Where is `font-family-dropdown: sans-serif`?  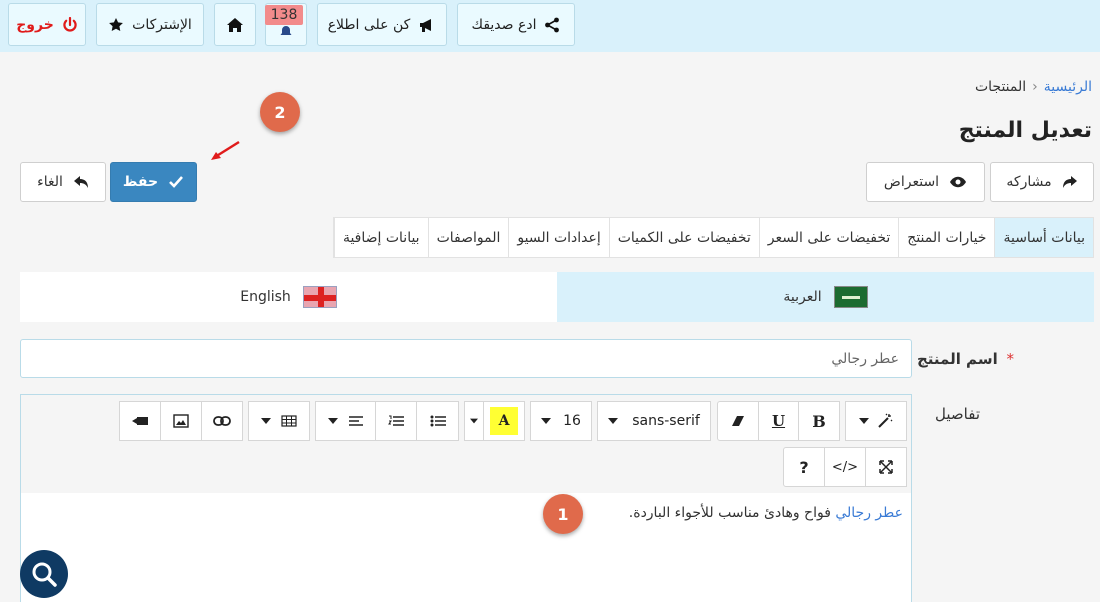
font-family-dropdown: sans-serif is located at coordinates (654, 421).